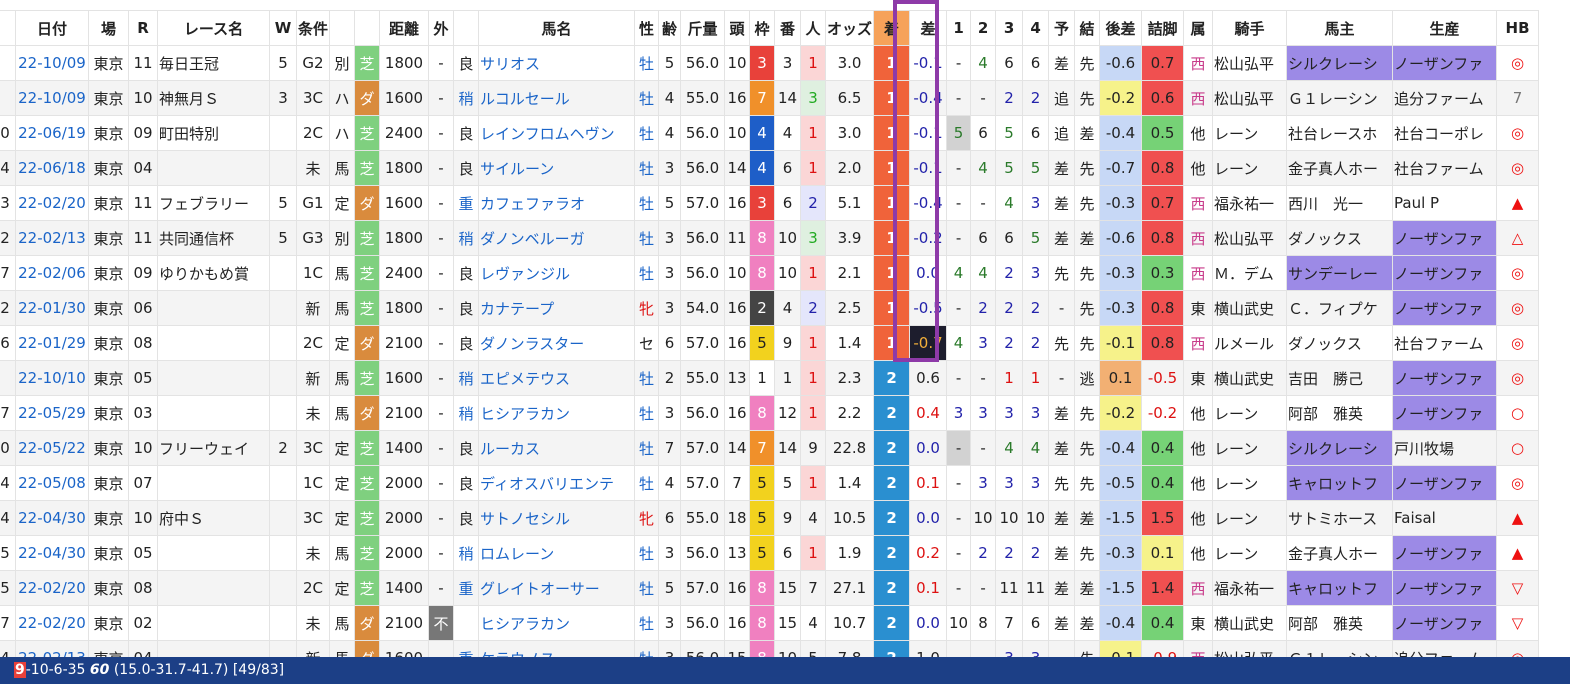  I want to click on col-header: 性, so click(647, 28).